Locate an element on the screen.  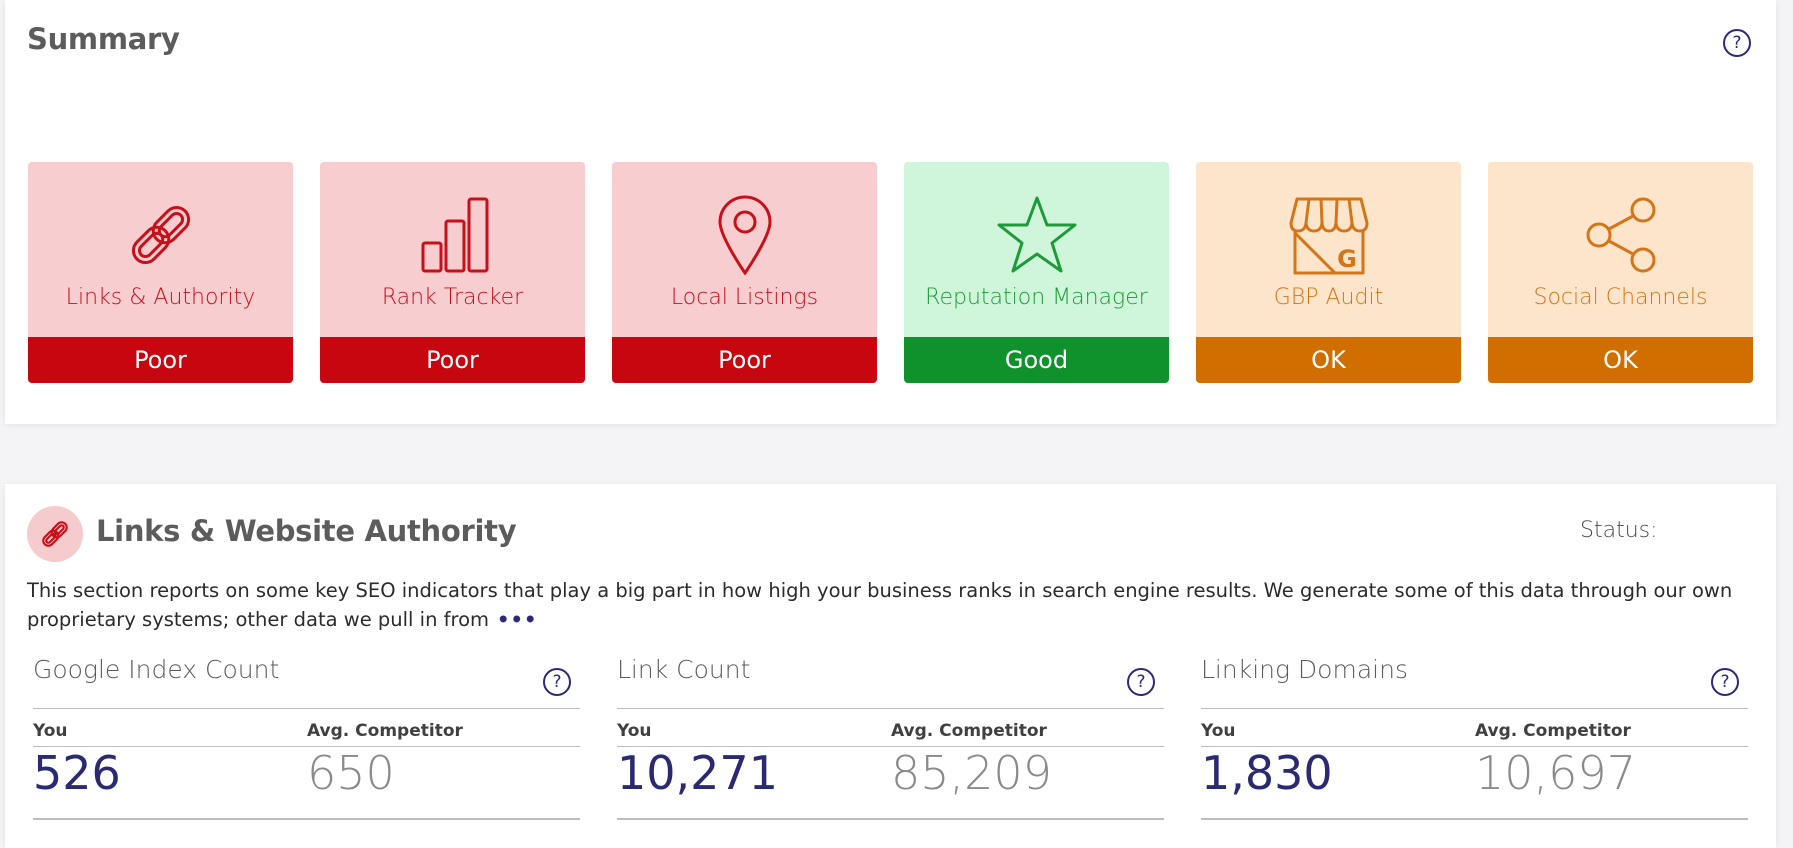
bar-chart-icon is located at coordinates (452, 235).